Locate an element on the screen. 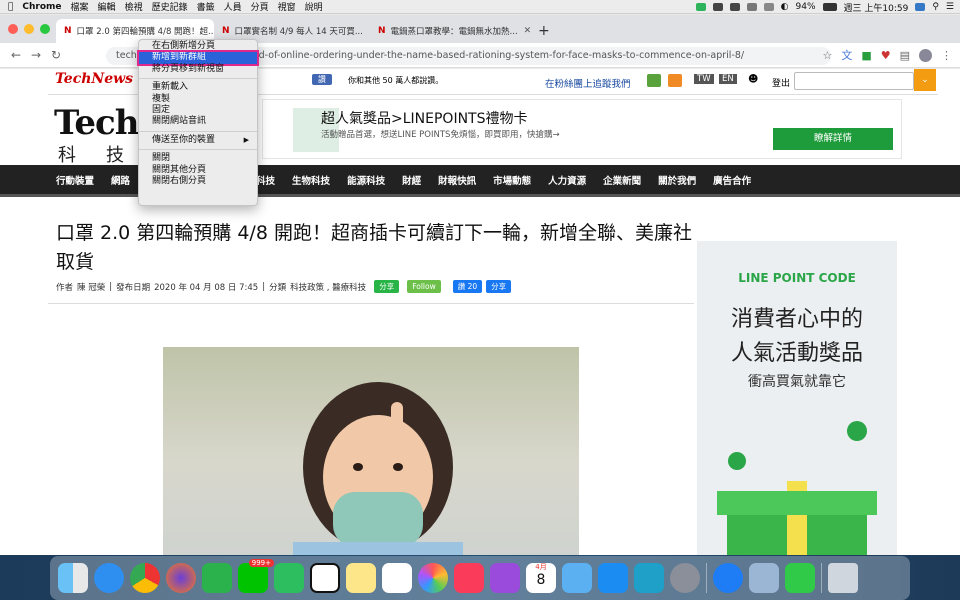  nav-finance: 財經 is located at coordinates (411, 180).